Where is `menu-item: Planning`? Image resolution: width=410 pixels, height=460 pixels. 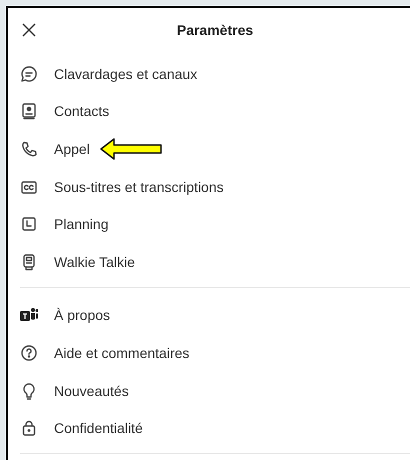
menu-item: Planning is located at coordinates (81, 224).